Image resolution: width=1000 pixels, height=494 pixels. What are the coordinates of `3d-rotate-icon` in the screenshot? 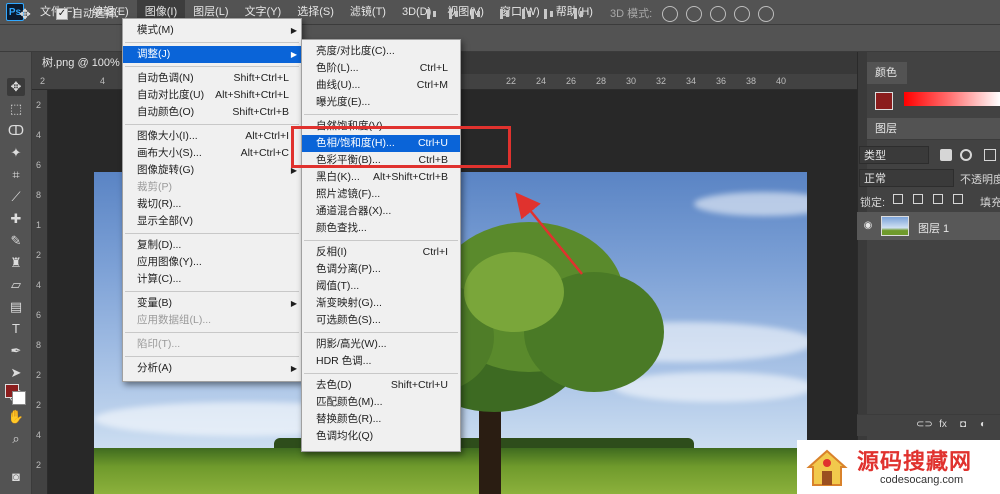 It's located at (670, 14).